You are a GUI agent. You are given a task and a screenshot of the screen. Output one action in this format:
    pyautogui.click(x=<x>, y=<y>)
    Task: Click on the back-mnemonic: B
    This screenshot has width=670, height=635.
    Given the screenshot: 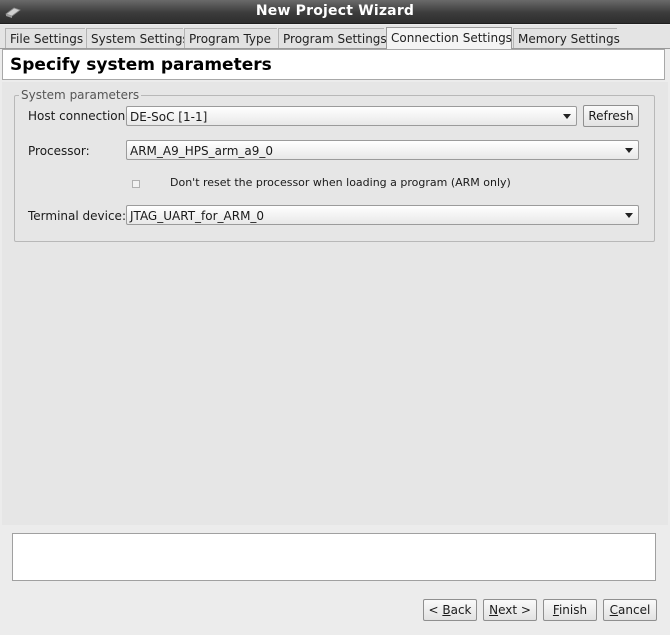 What is the action you would take?
    pyautogui.click(x=446, y=610)
    